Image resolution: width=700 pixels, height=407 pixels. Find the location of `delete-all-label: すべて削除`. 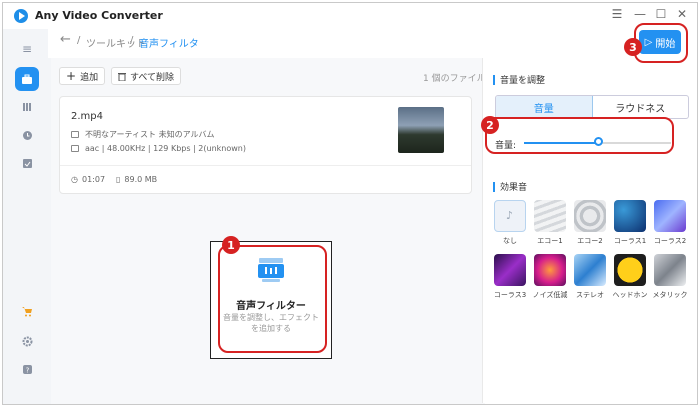

delete-all-label: すべて削除 is located at coordinates (152, 77).